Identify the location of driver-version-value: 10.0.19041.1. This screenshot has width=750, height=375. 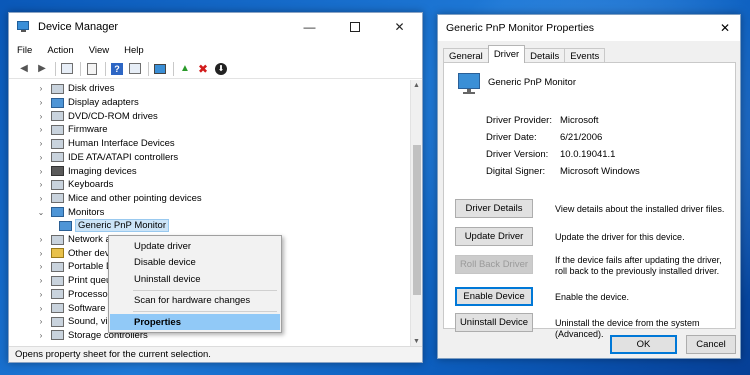
(588, 154).